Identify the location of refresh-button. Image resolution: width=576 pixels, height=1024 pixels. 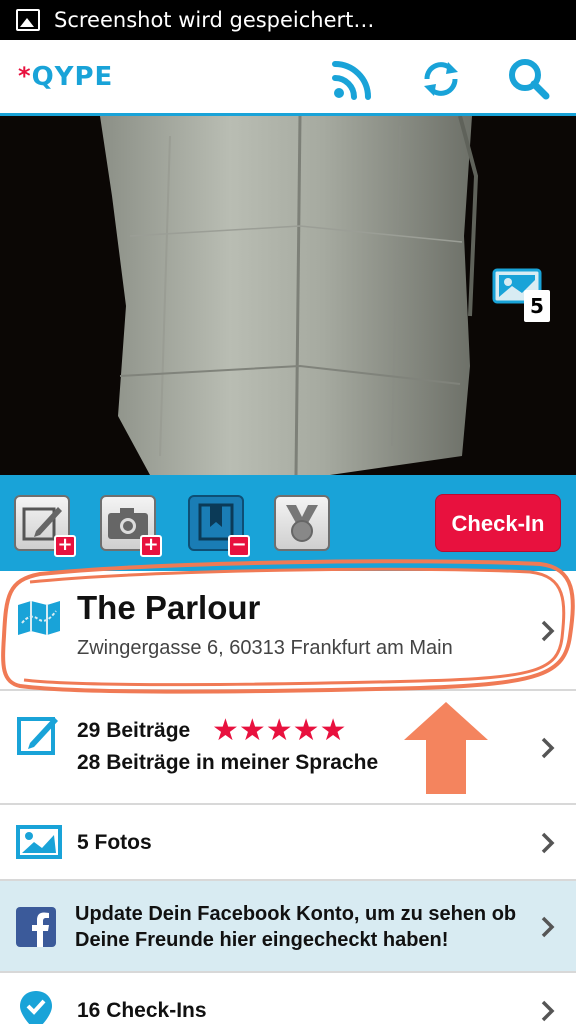
(441, 79).